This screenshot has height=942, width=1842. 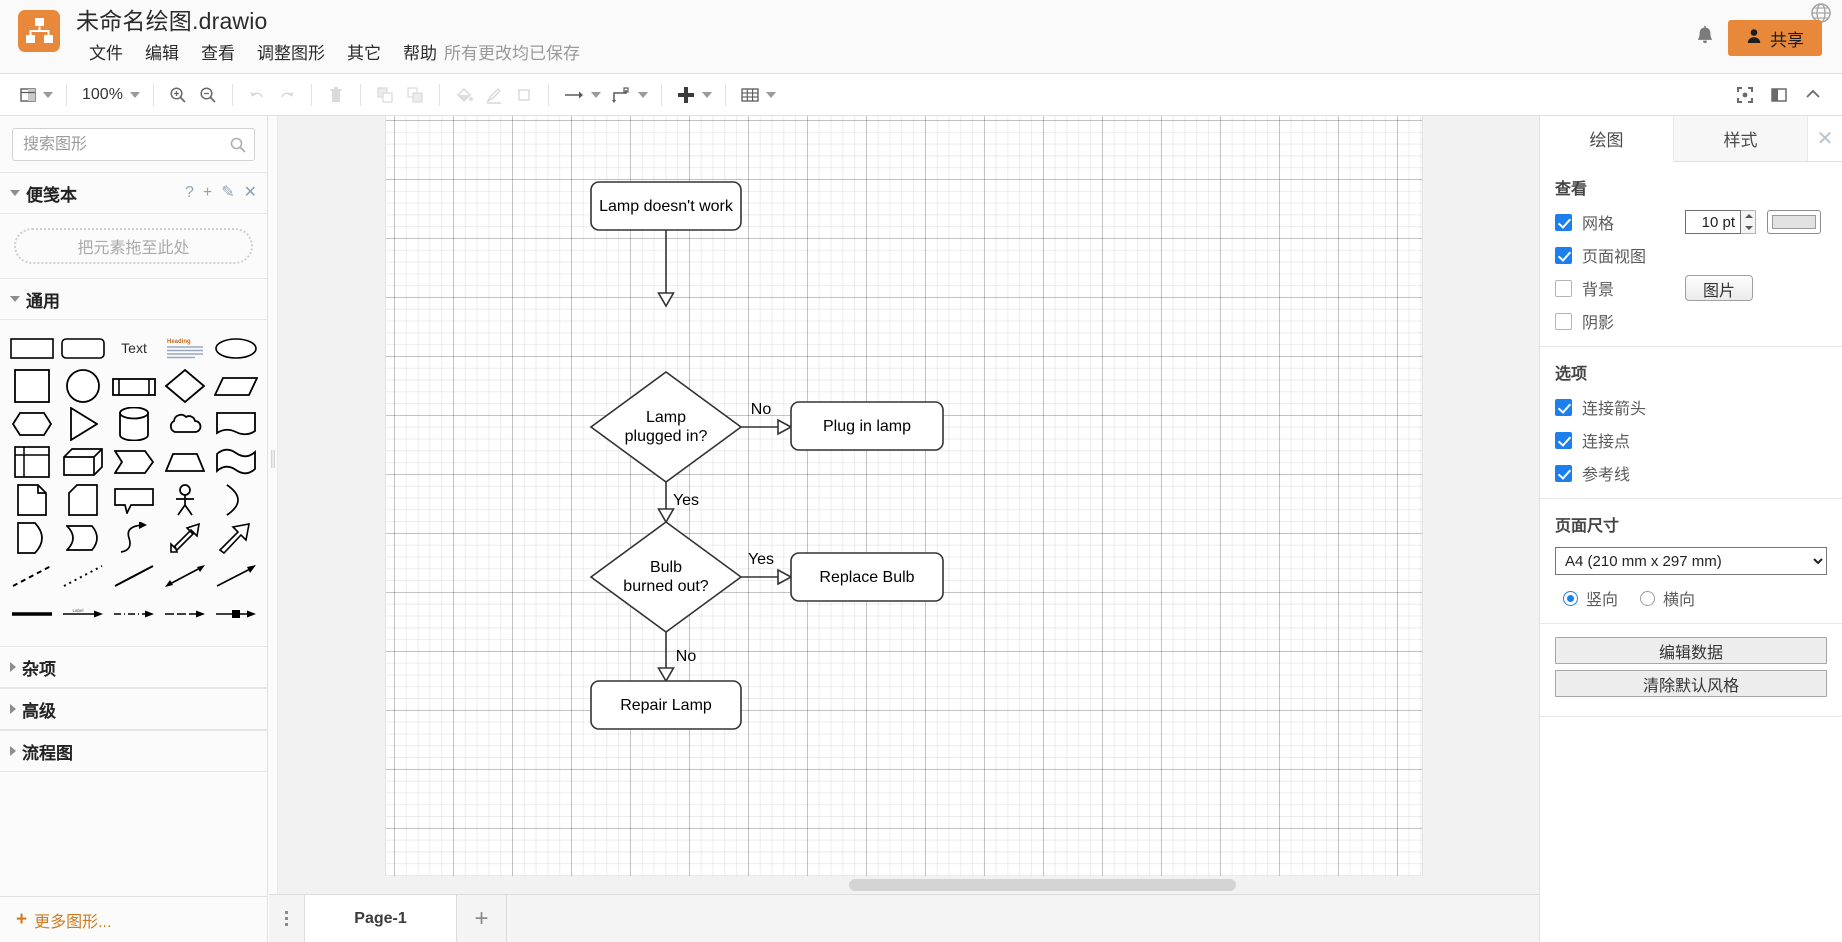 What do you see at coordinates (628, 95) in the screenshot?
I see `connection-dropdown-button` at bounding box center [628, 95].